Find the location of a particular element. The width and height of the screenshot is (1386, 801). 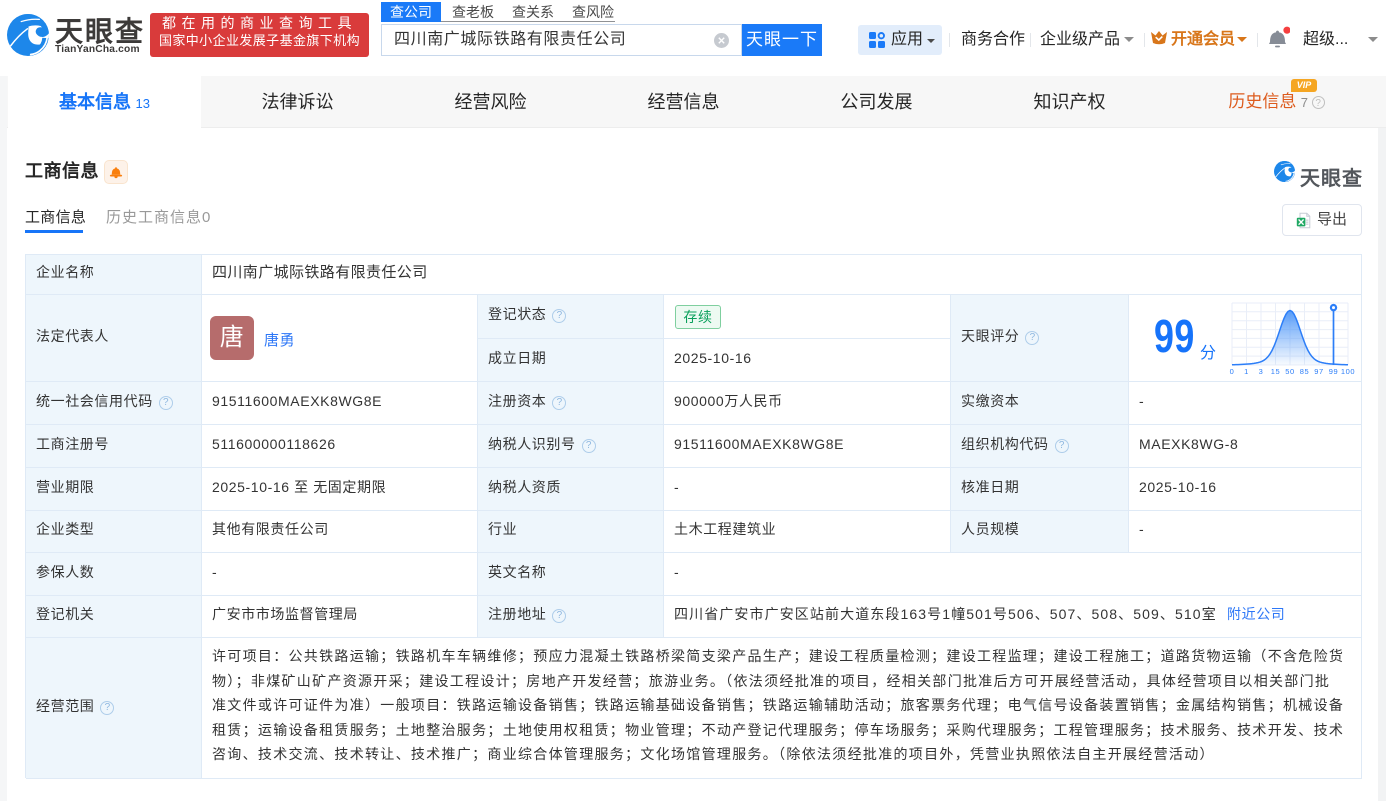

svg-text: 1 is located at coordinates (1246, 371).